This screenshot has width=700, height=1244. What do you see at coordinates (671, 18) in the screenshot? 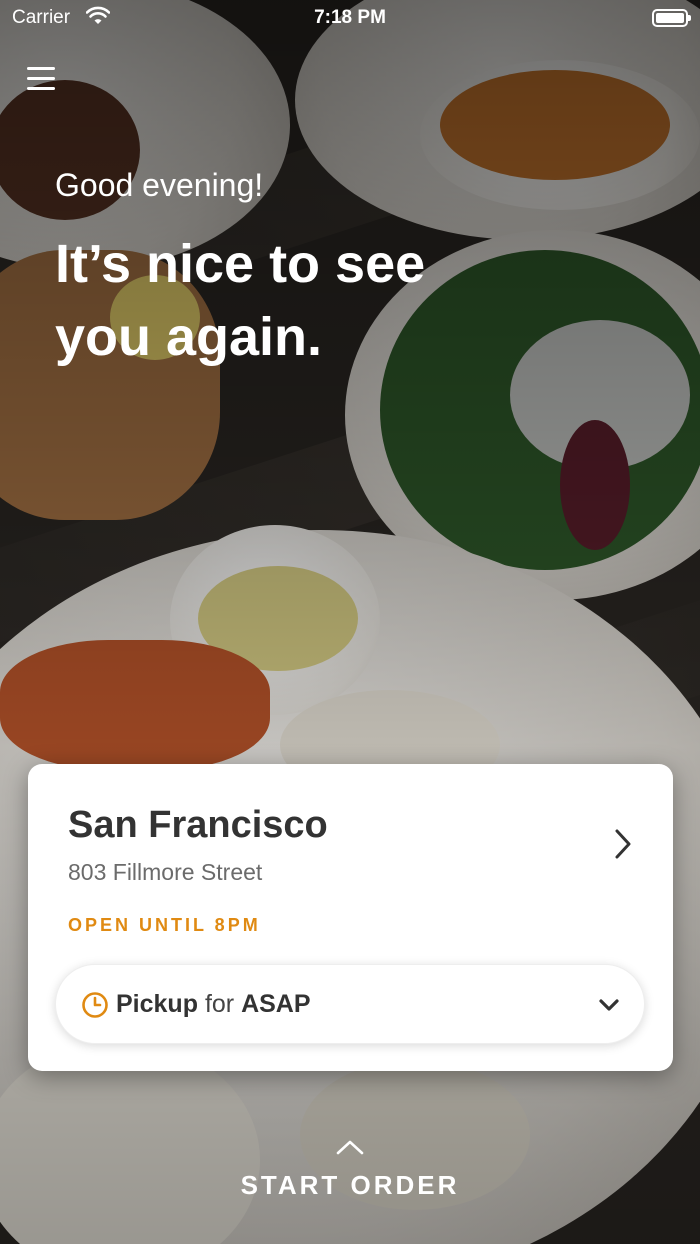
I see `battery-icon` at bounding box center [671, 18].